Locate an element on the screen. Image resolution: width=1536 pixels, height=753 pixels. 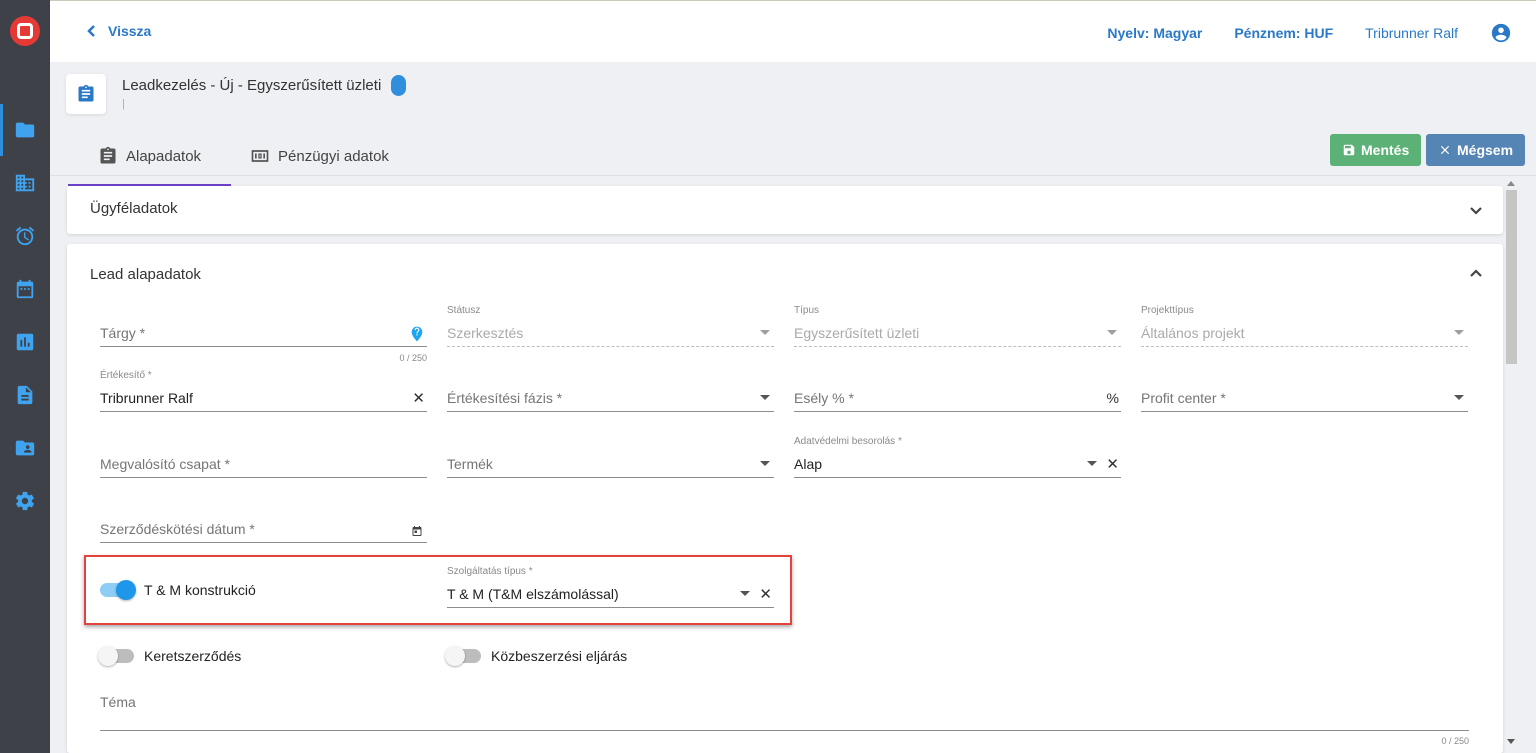
privacy-value: Alap is located at coordinates (808, 464).